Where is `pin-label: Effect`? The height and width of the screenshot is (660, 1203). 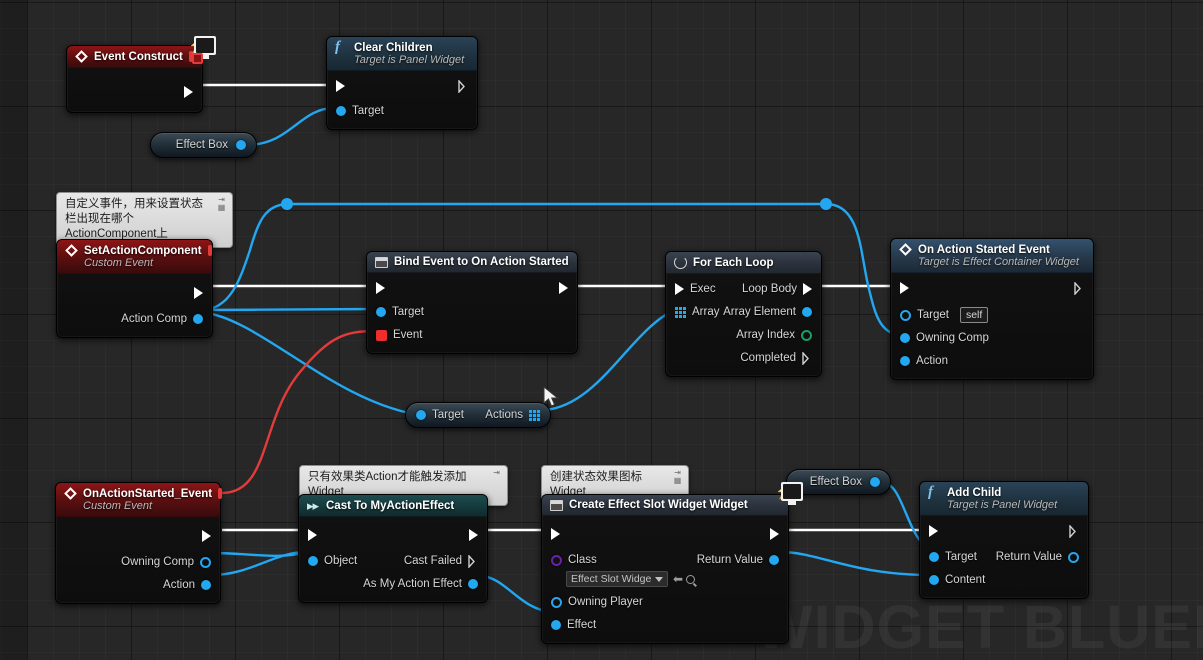
pin-label: Effect is located at coordinates (582, 625).